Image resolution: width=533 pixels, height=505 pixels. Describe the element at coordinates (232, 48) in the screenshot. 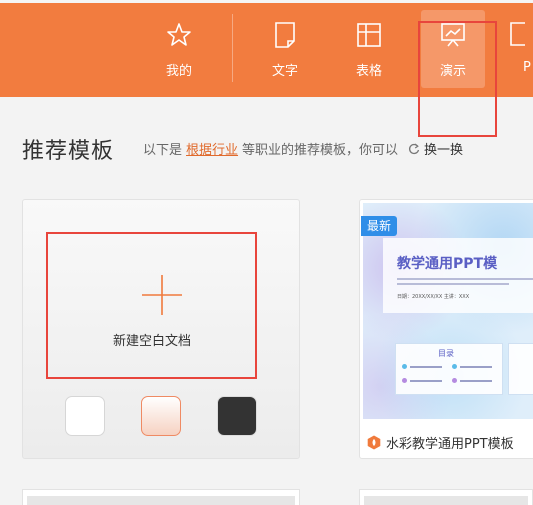

I see `nav-divider` at that location.